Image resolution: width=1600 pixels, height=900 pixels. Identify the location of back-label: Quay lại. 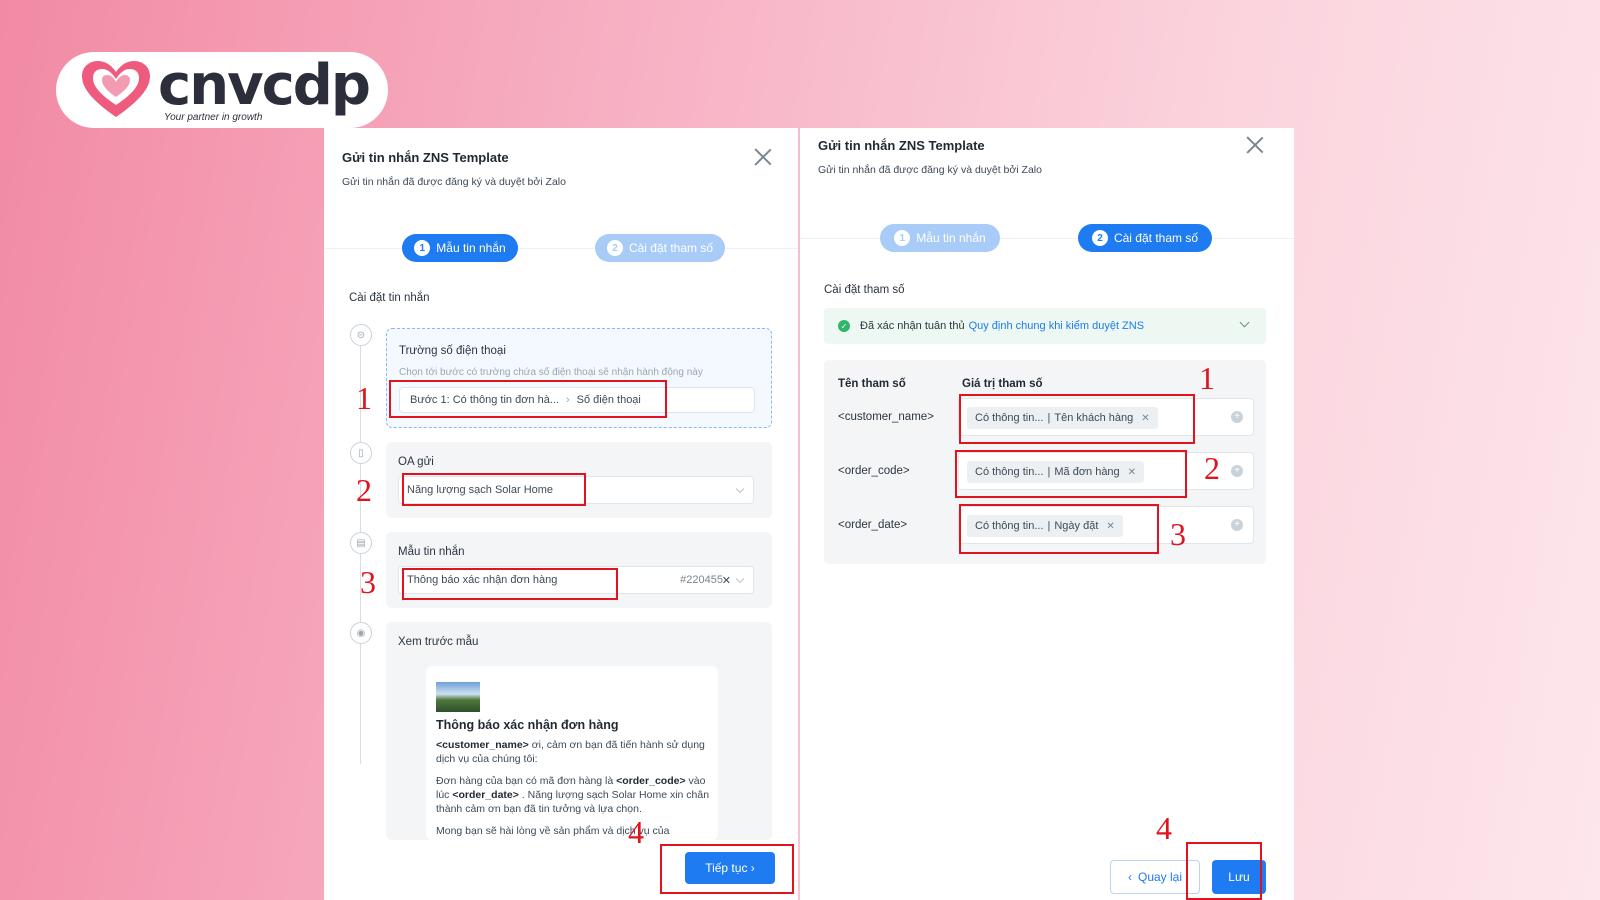
(1160, 877).